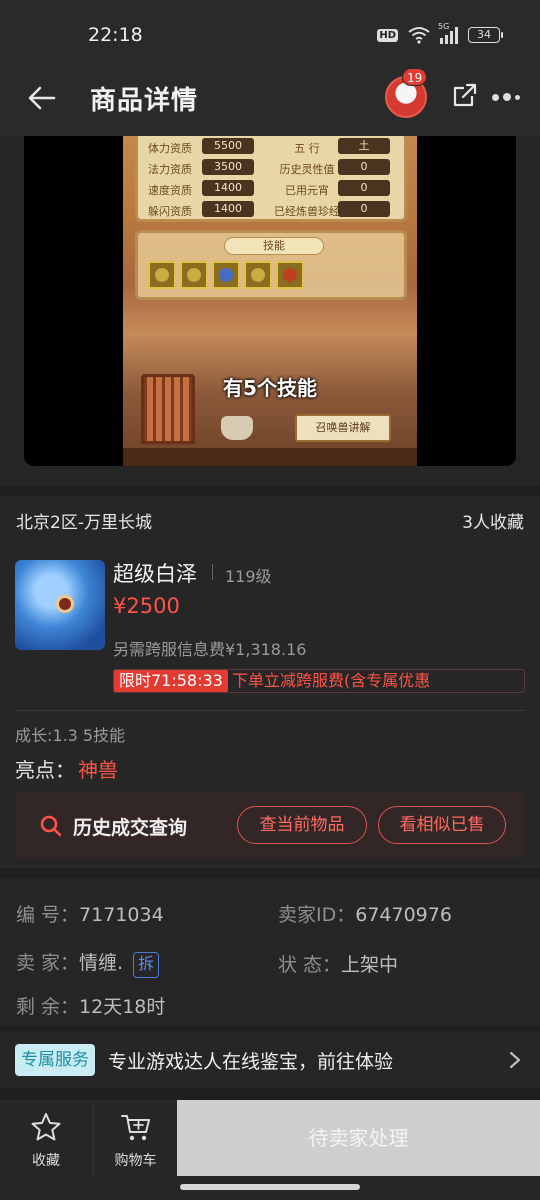 The image size is (540, 1200). What do you see at coordinates (307, 211) in the screenshot?
I see `stat-label: 已经炼兽珍经` at bounding box center [307, 211].